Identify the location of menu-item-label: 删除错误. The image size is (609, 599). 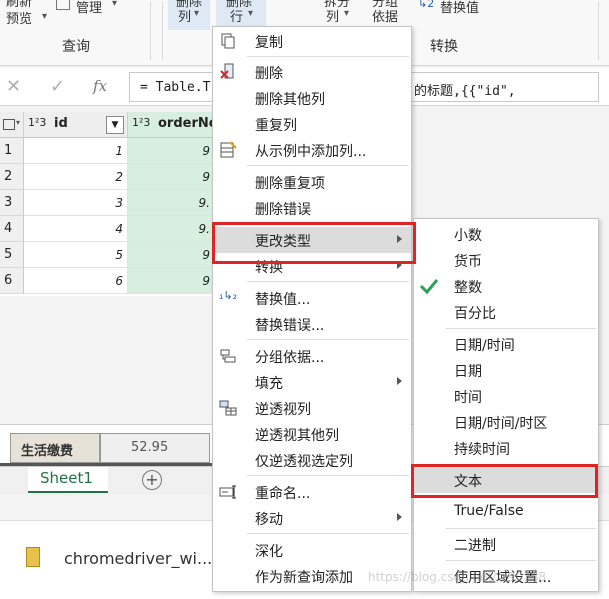
(283, 210).